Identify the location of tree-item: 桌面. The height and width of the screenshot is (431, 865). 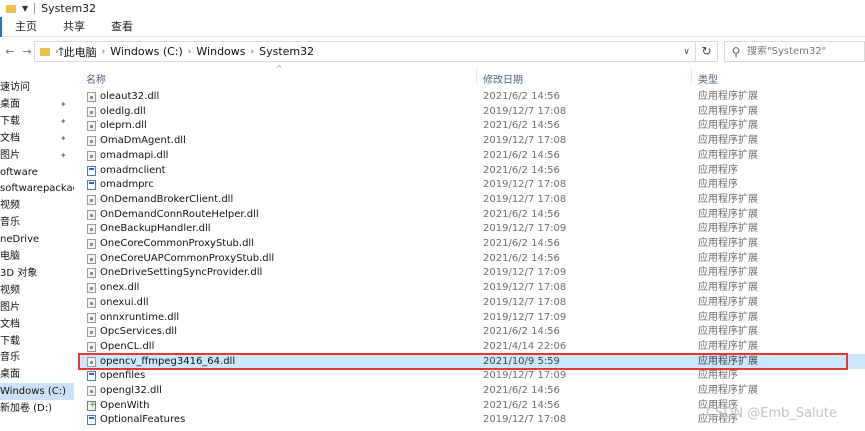
(37, 374).